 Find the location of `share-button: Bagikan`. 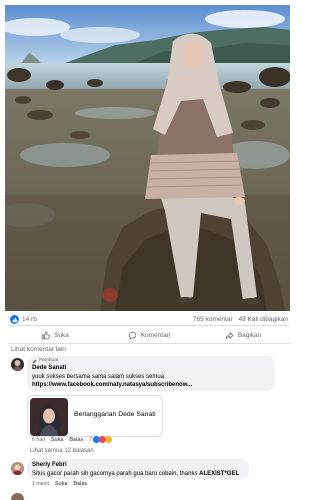

share-button: Bagikan is located at coordinates (243, 335).